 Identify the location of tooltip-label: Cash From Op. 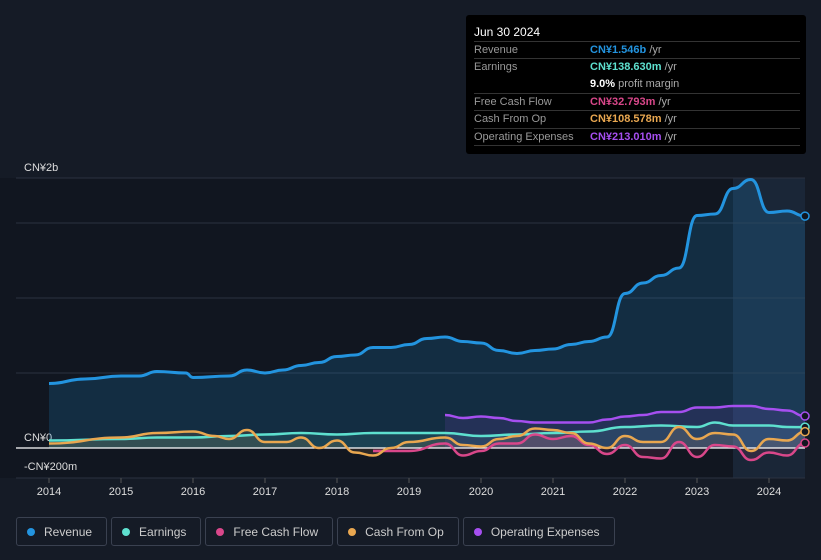
(510, 119).